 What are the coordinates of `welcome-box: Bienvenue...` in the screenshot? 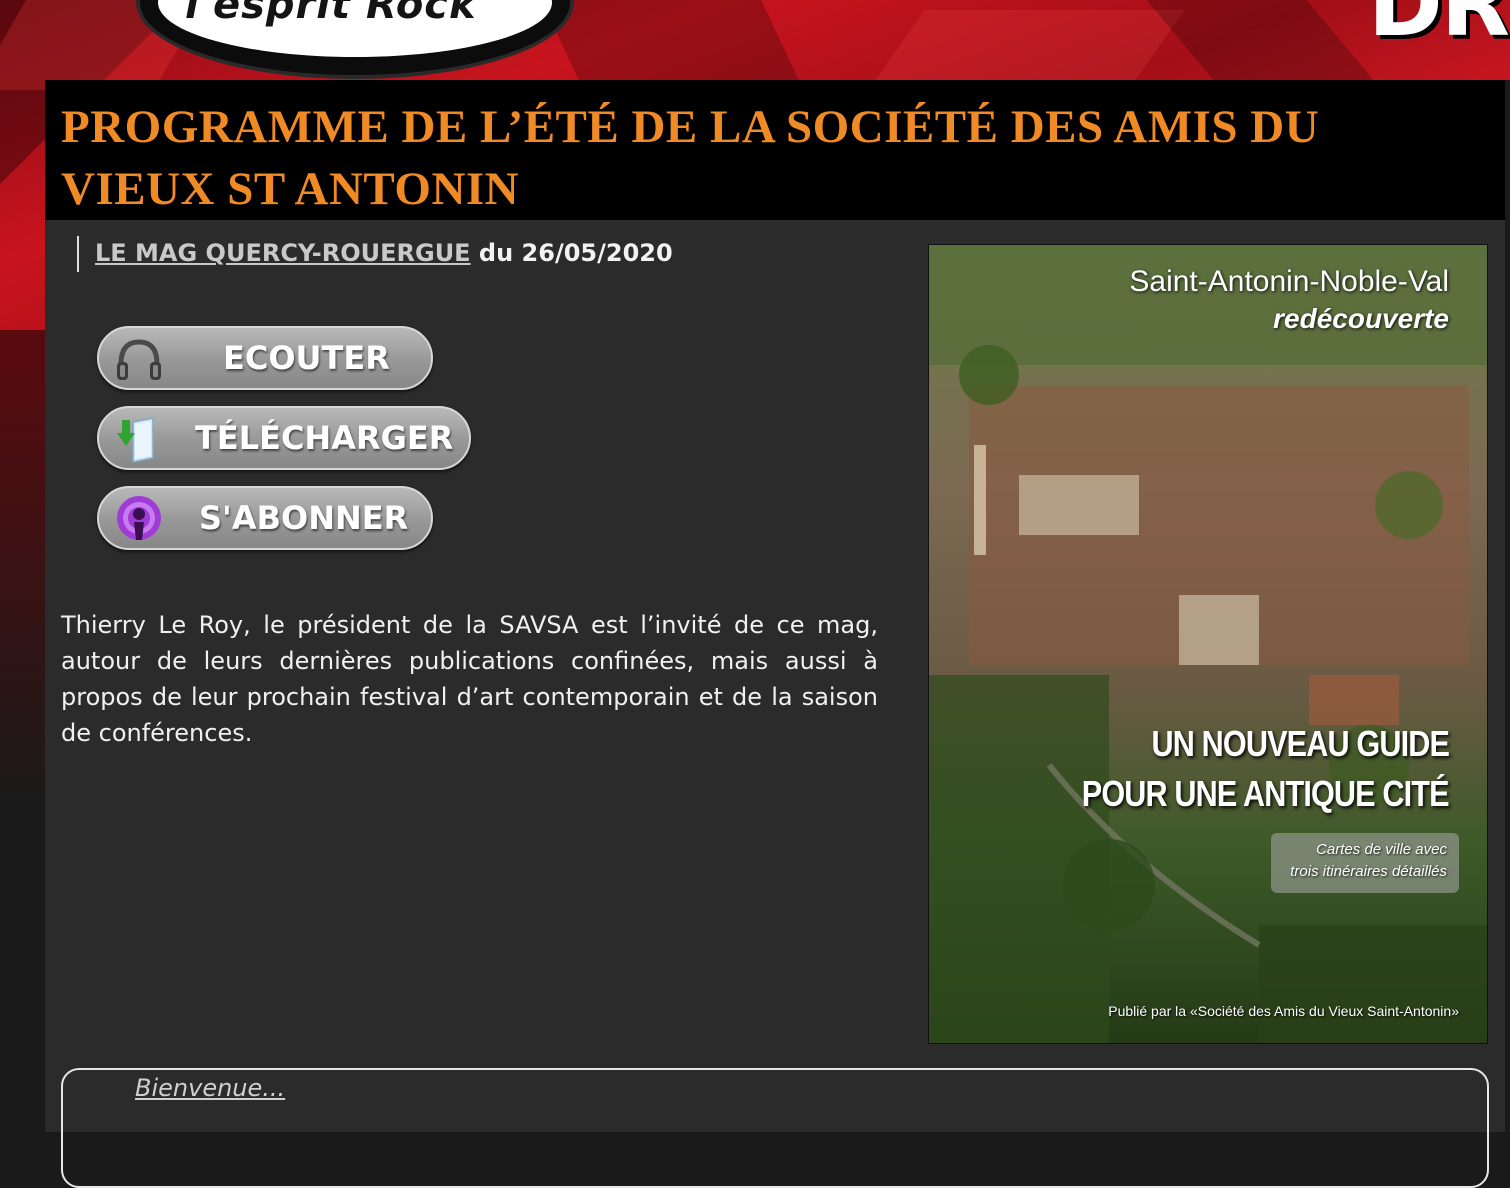 It's located at (775, 1128).